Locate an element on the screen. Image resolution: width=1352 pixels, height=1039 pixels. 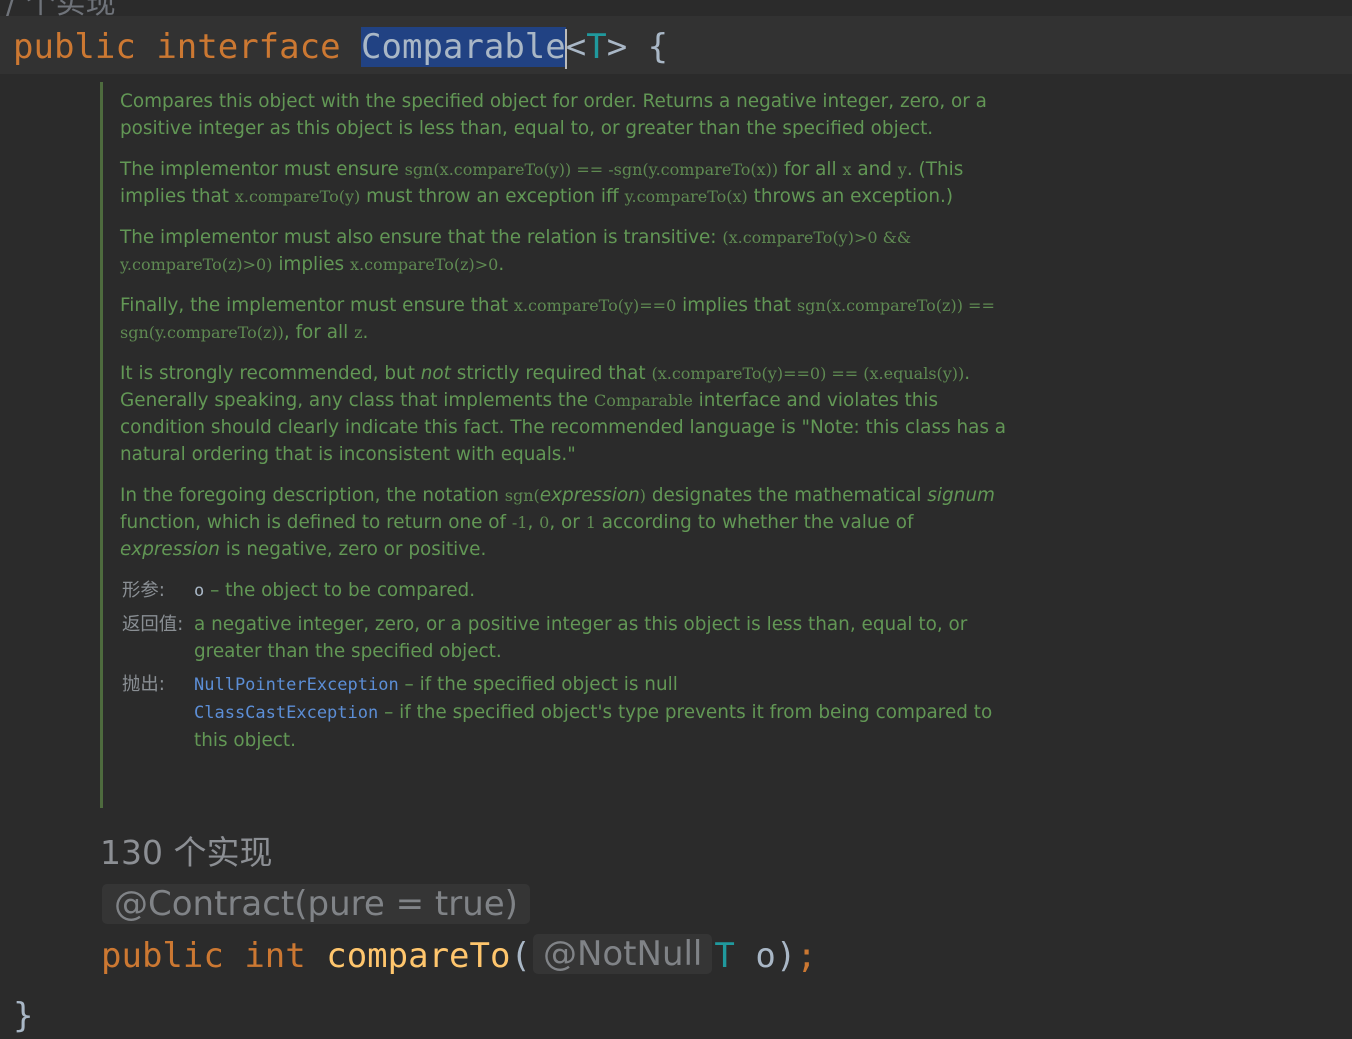
doc-text: It is strongly recommended, but is located at coordinates (270, 373).